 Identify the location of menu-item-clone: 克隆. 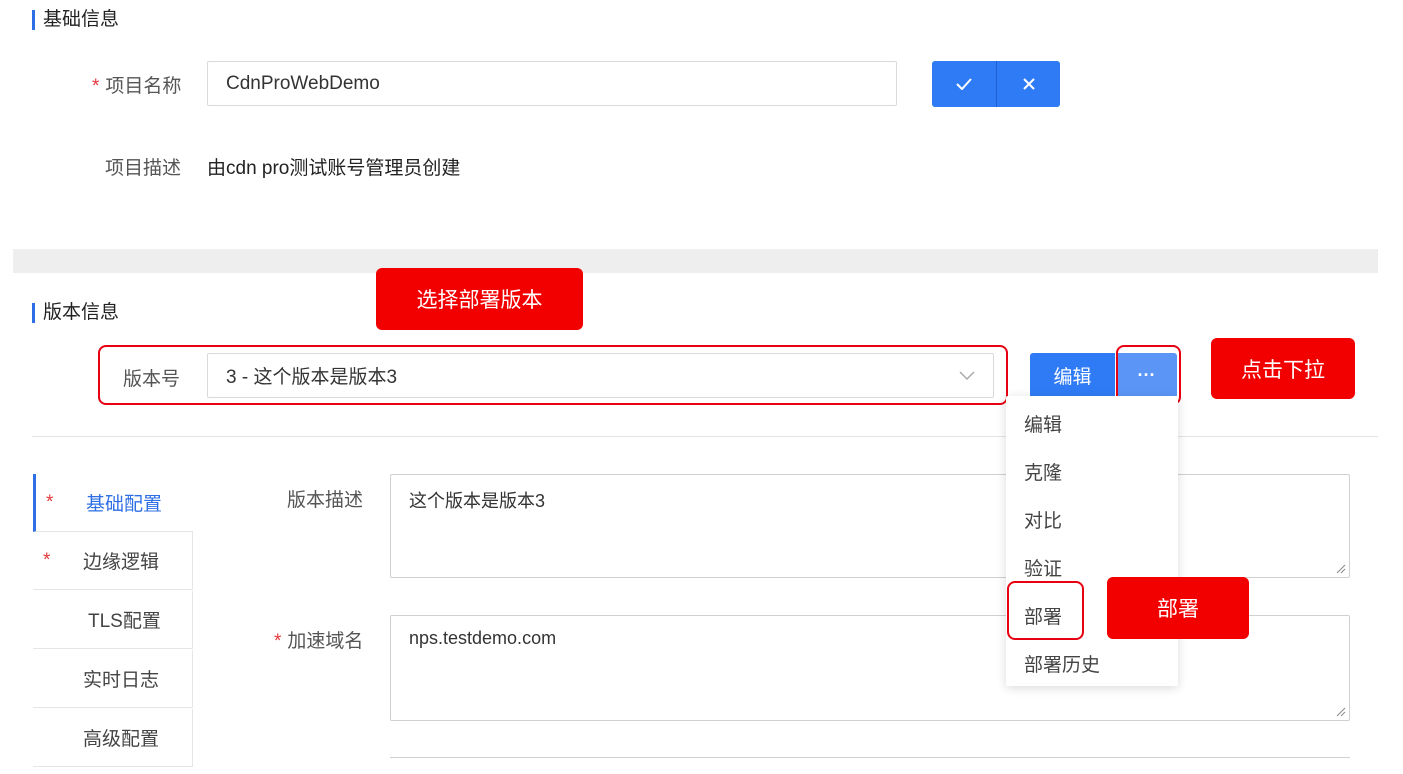
(1043, 471).